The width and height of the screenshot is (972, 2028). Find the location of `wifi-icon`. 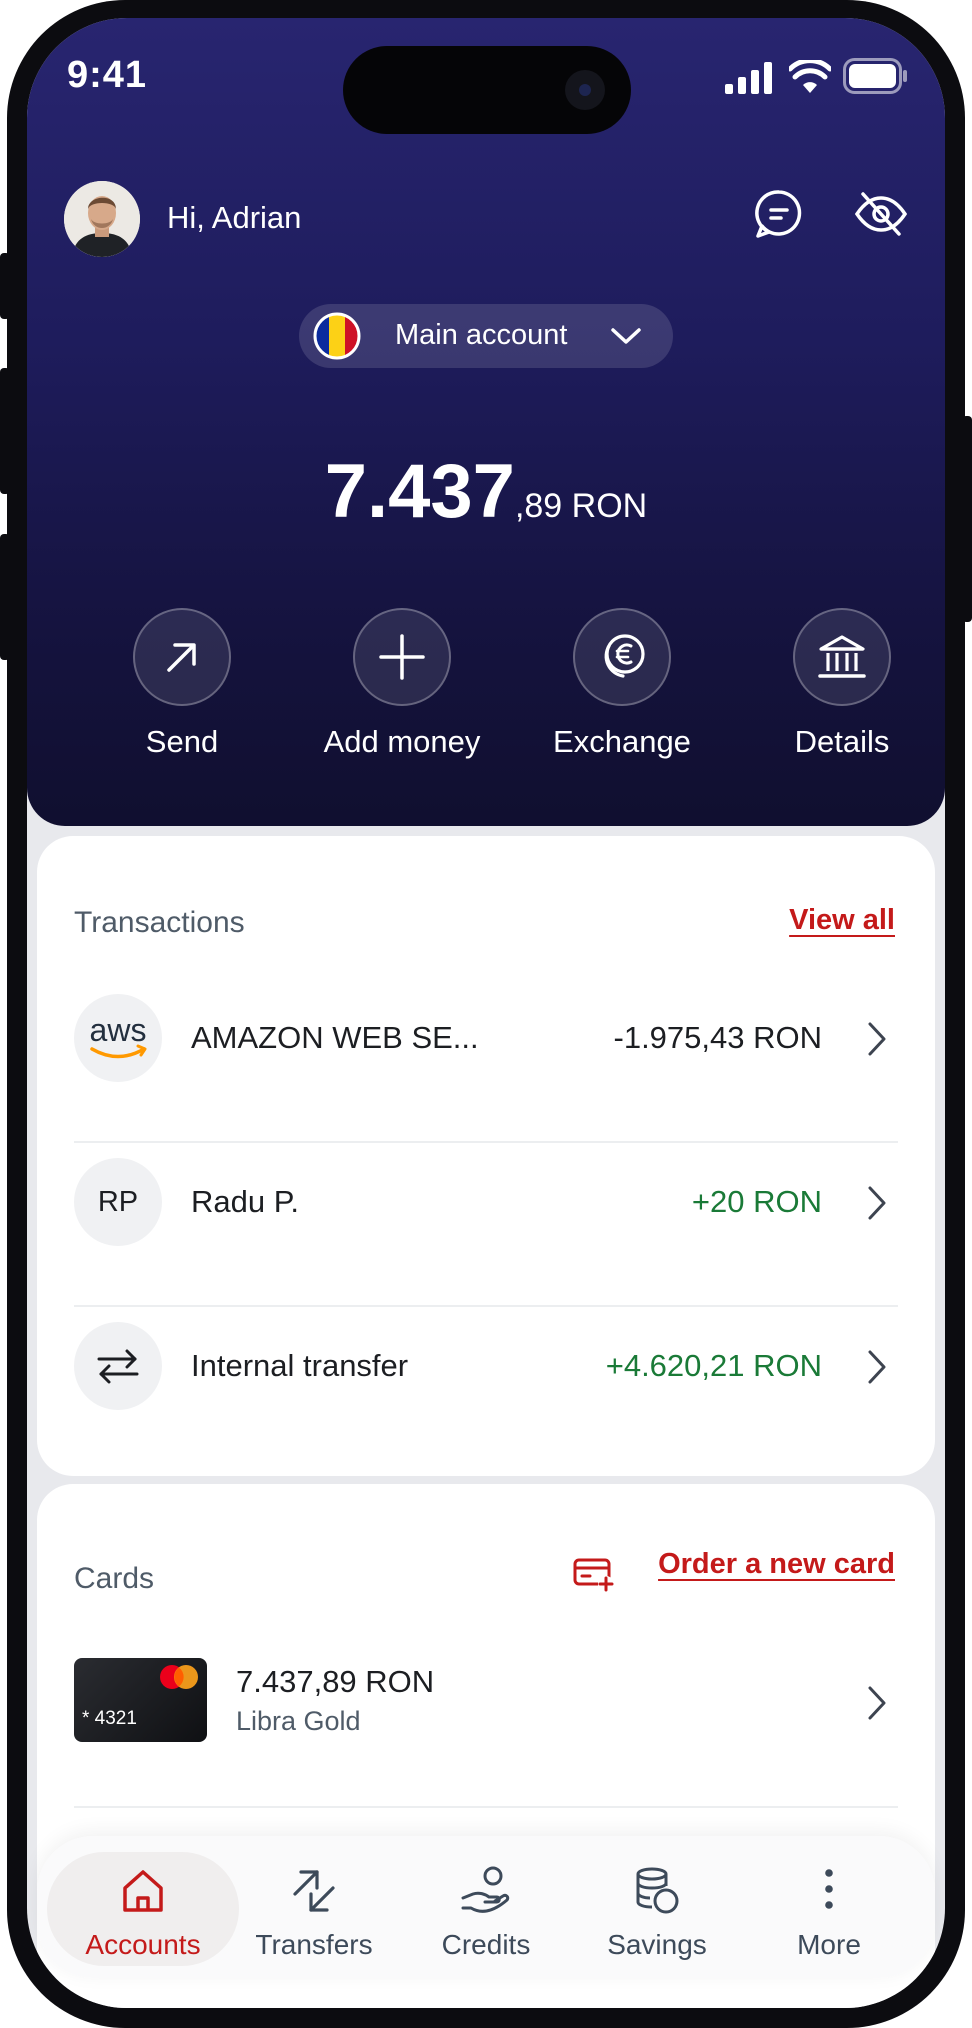

wifi-icon is located at coordinates (810, 76).